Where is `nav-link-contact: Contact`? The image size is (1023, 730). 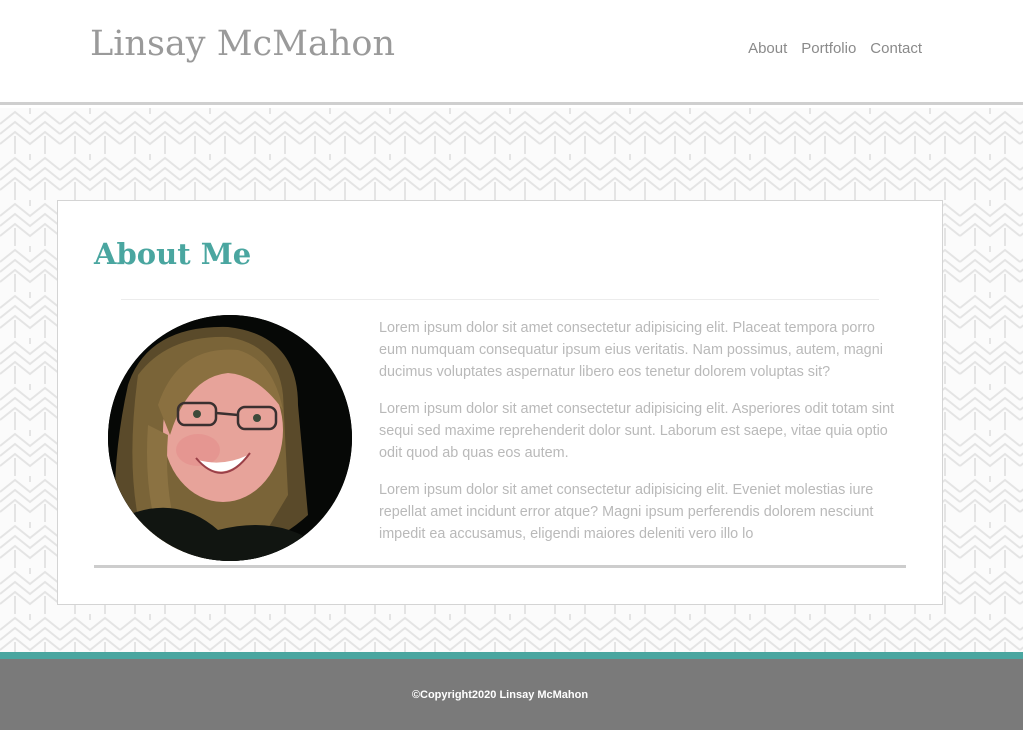
nav-link-contact: Contact is located at coordinates (896, 48).